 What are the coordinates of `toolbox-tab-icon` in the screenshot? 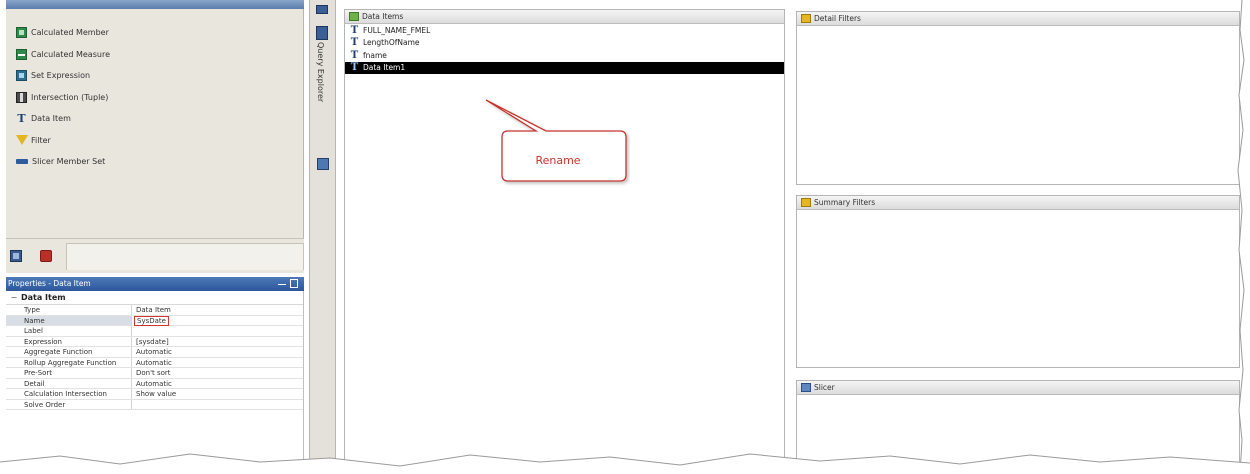 It's located at (16, 256).